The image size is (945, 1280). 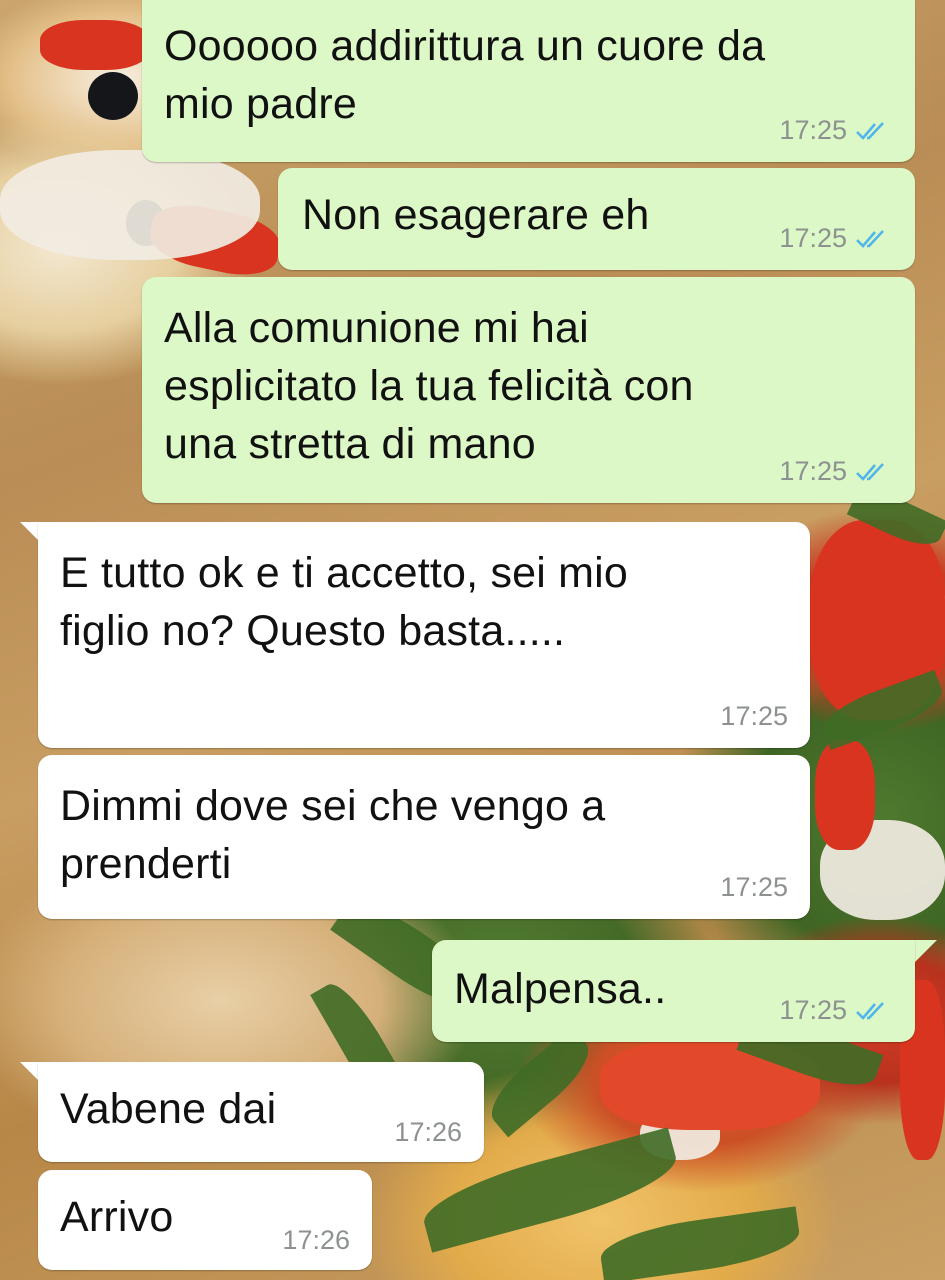 I want to click on message-bubble-incoming: Vabene dai 17:26, so click(x=261, y=1112).